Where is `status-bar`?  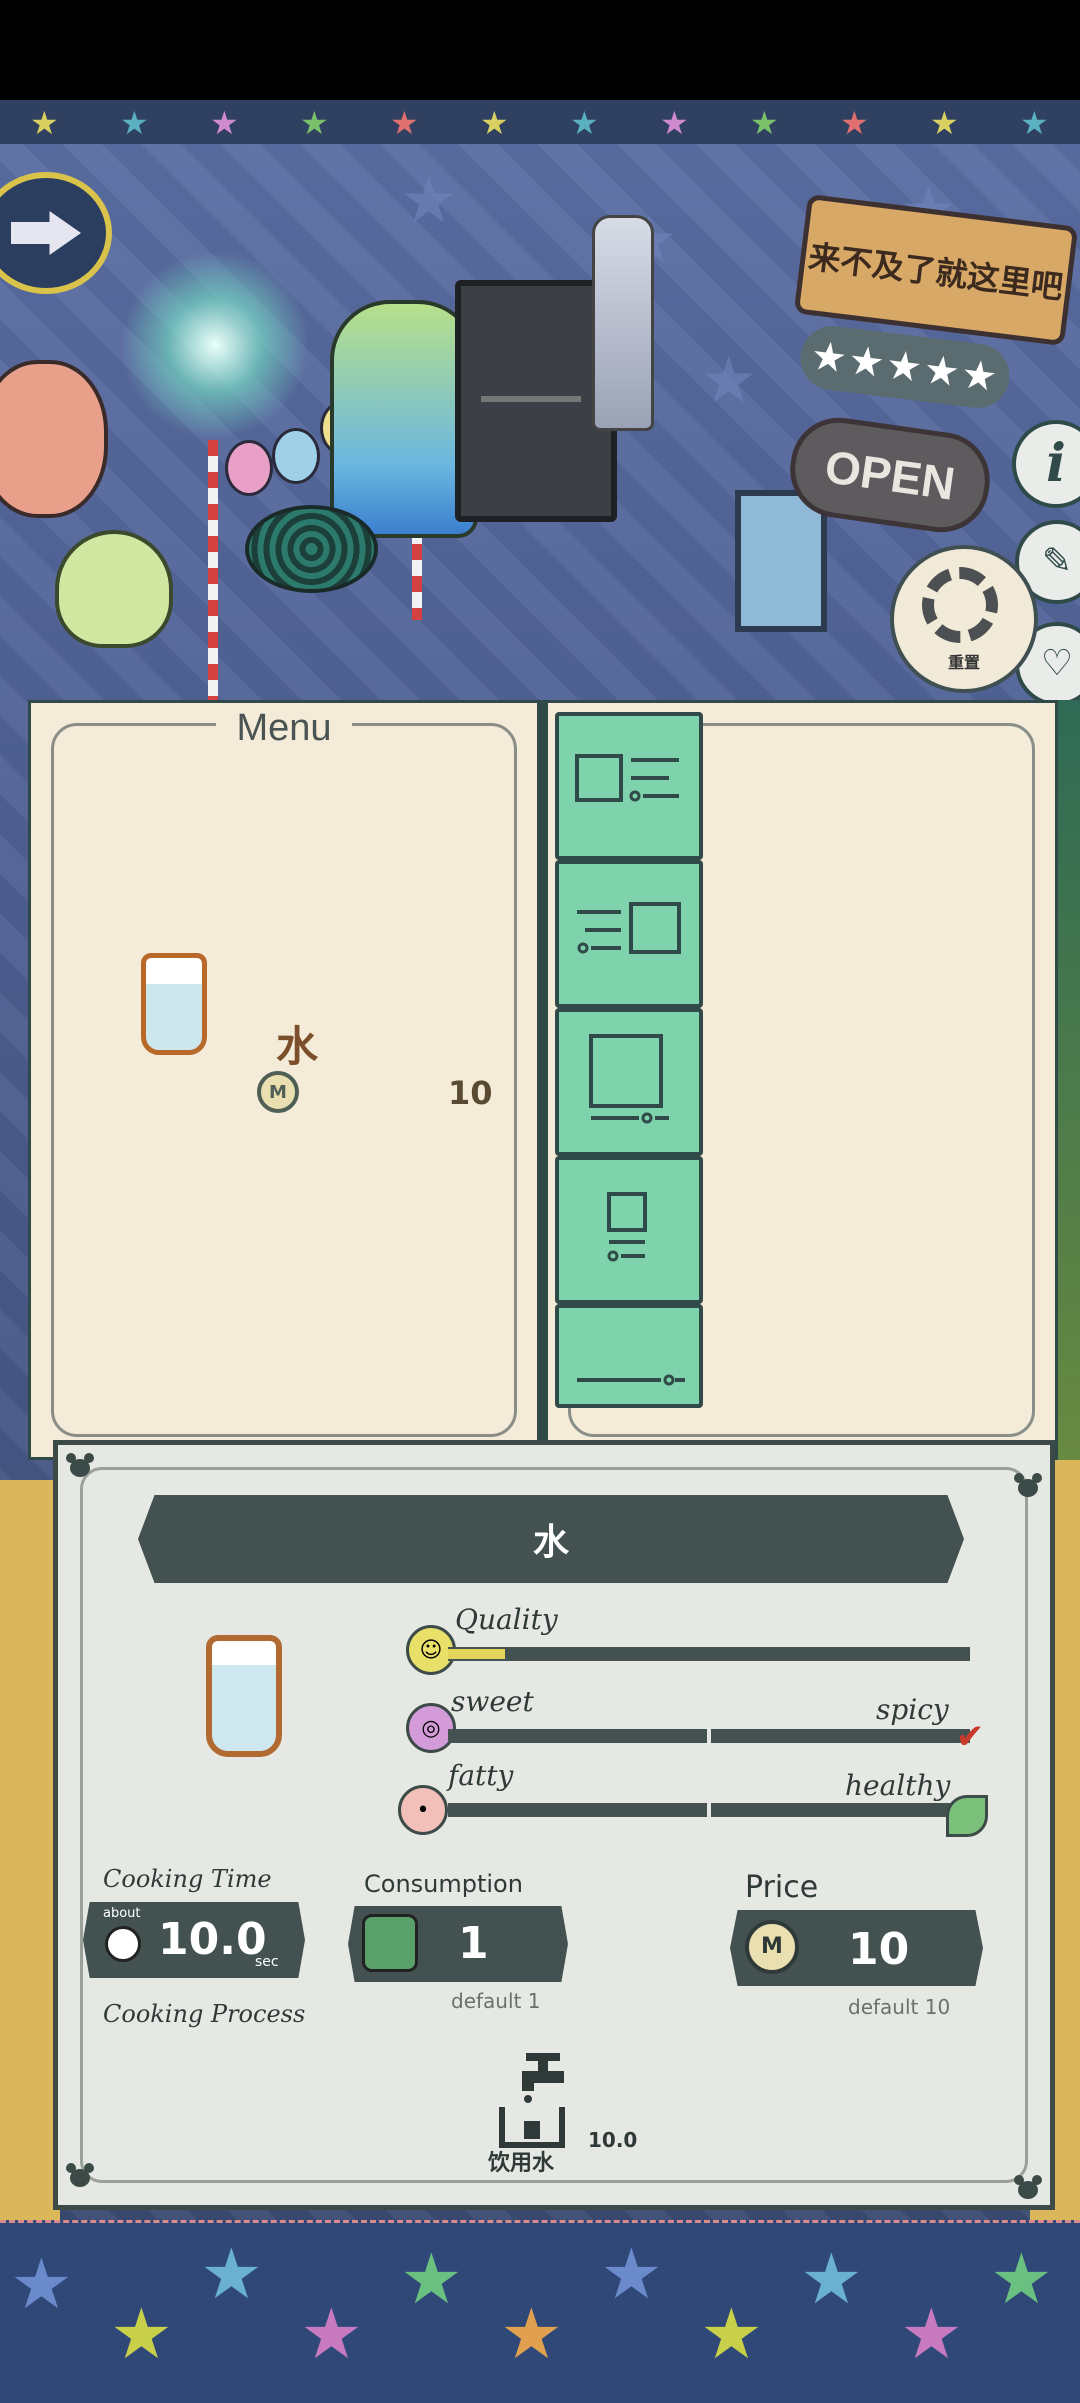 status-bar is located at coordinates (540, 50).